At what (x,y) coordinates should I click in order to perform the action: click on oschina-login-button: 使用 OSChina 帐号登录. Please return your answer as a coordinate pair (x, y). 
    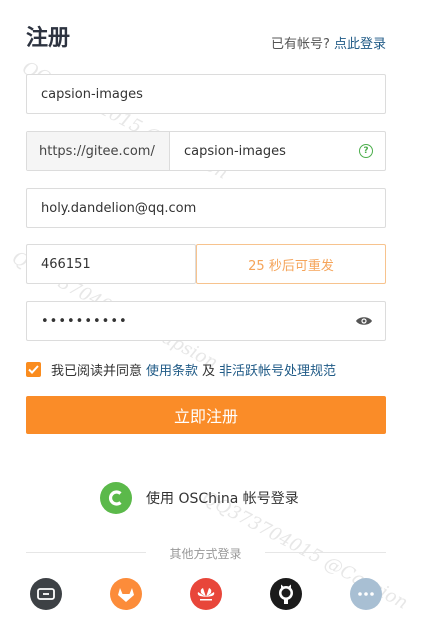
    Looking at the image, I should click on (199, 498).